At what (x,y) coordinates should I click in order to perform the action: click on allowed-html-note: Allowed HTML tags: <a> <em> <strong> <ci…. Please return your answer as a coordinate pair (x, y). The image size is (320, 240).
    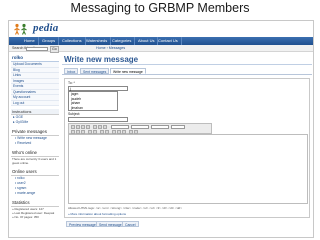
    Looking at the image, I should click on (125, 208).